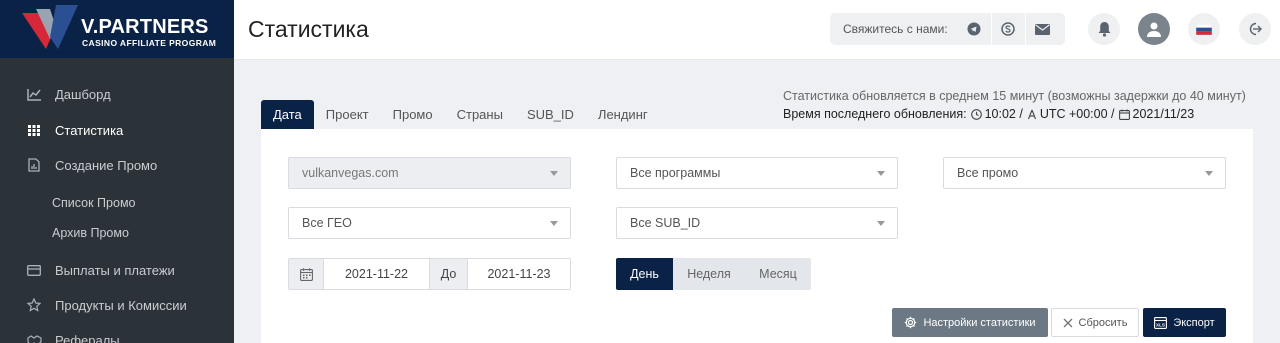 This screenshot has height=343, width=1280. I want to click on timezone-icon, so click(1031, 114).